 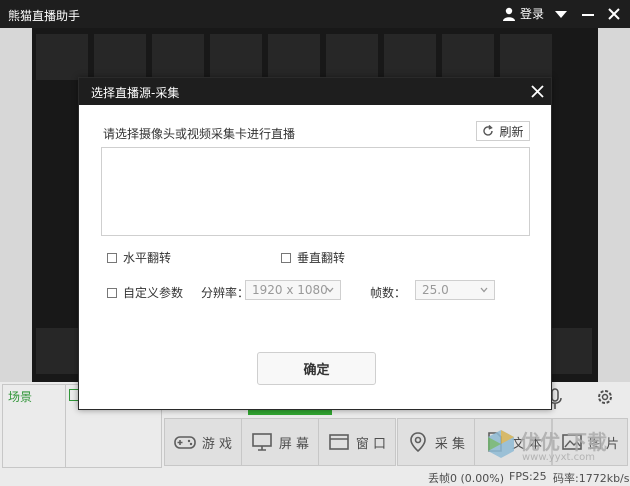 What do you see at coordinates (153, 293) in the screenshot?
I see `custom-params-label: 自定义参数` at bounding box center [153, 293].